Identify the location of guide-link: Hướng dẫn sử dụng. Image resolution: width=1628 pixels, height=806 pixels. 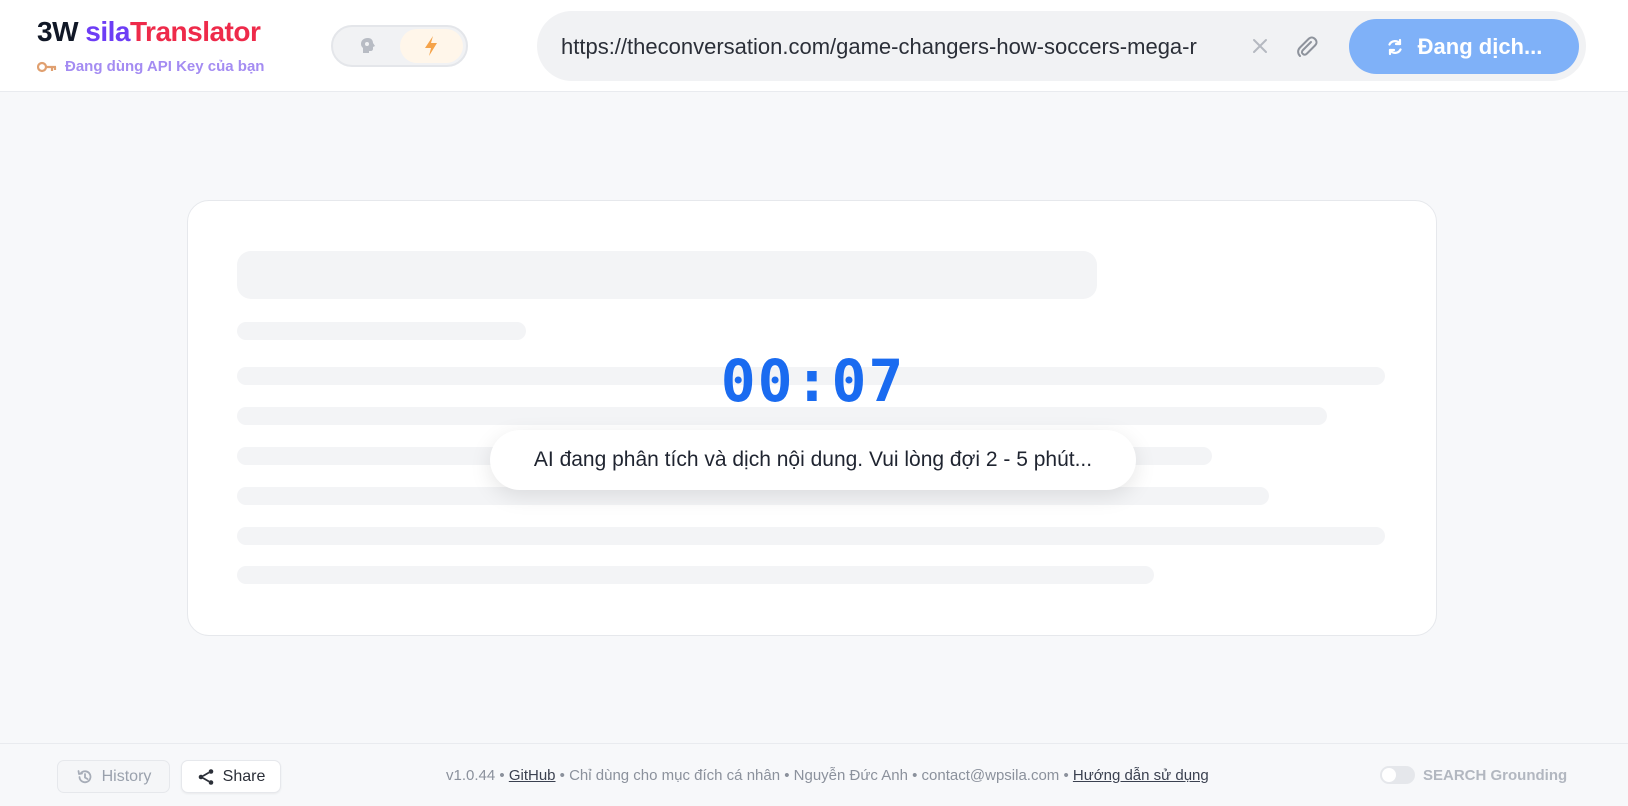
(1141, 775).